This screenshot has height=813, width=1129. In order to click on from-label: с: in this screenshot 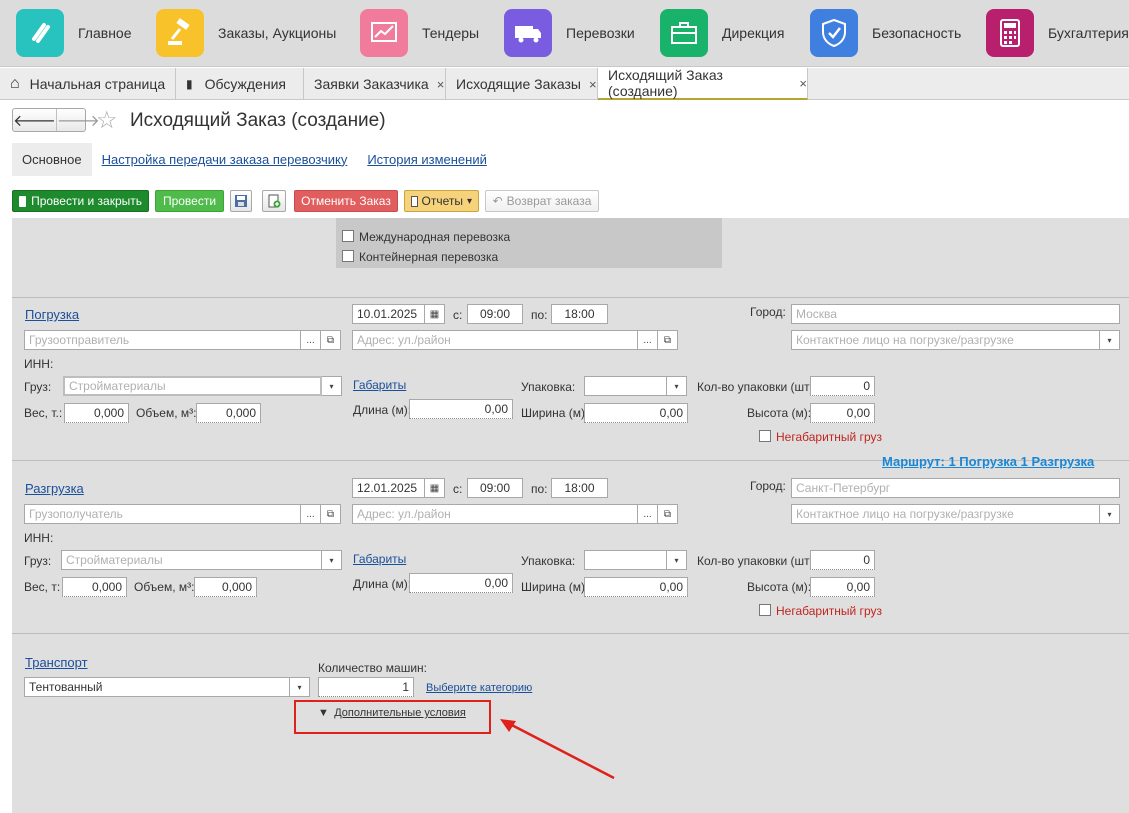, I will do `click(458, 489)`.